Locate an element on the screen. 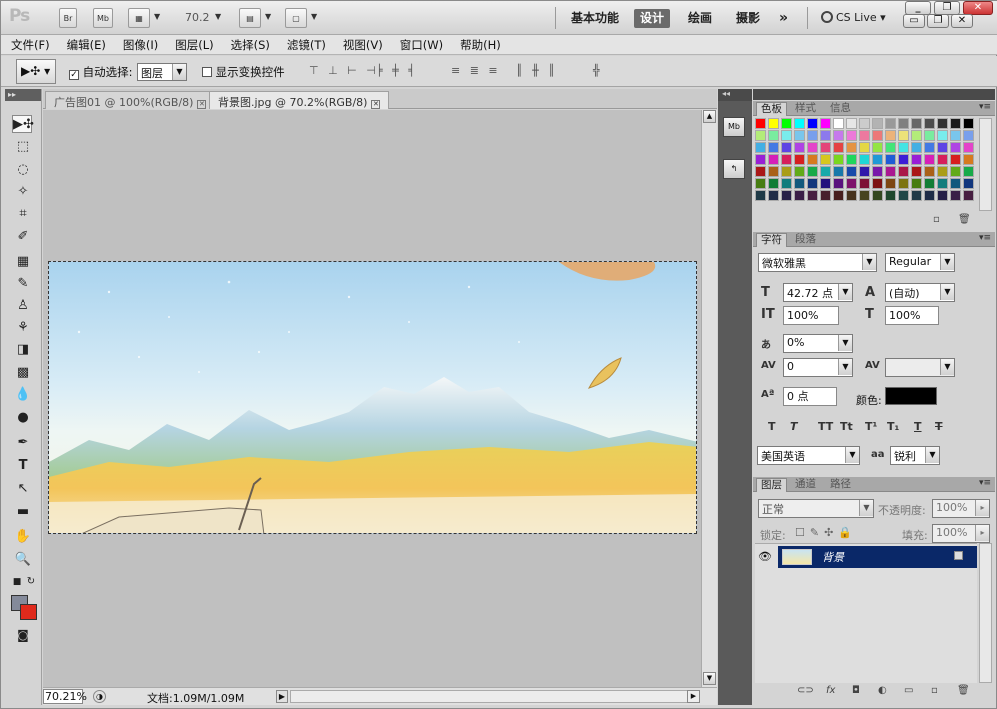 The width and height of the screenshot is (997, 709). leading-input: (自动) ▼ is located at coordinates (920, 292).